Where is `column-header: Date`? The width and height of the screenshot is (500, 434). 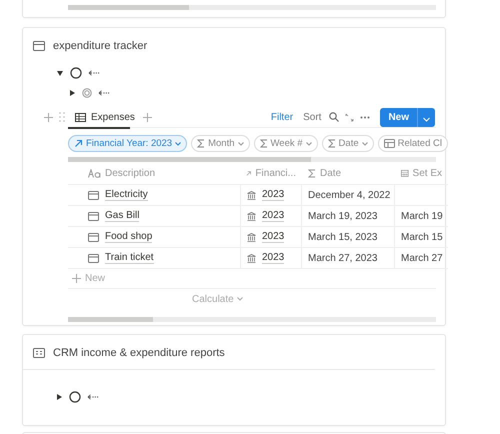 column-header: Date is located at coordinates (348, 173).